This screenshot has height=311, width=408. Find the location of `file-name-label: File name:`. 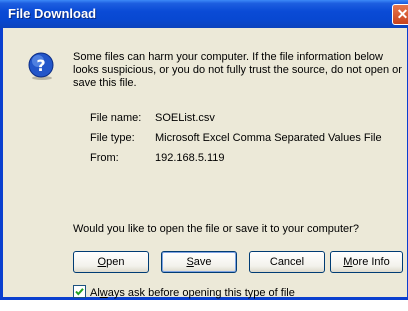

file-name-label: File name: is located at coordinates (116, 118).